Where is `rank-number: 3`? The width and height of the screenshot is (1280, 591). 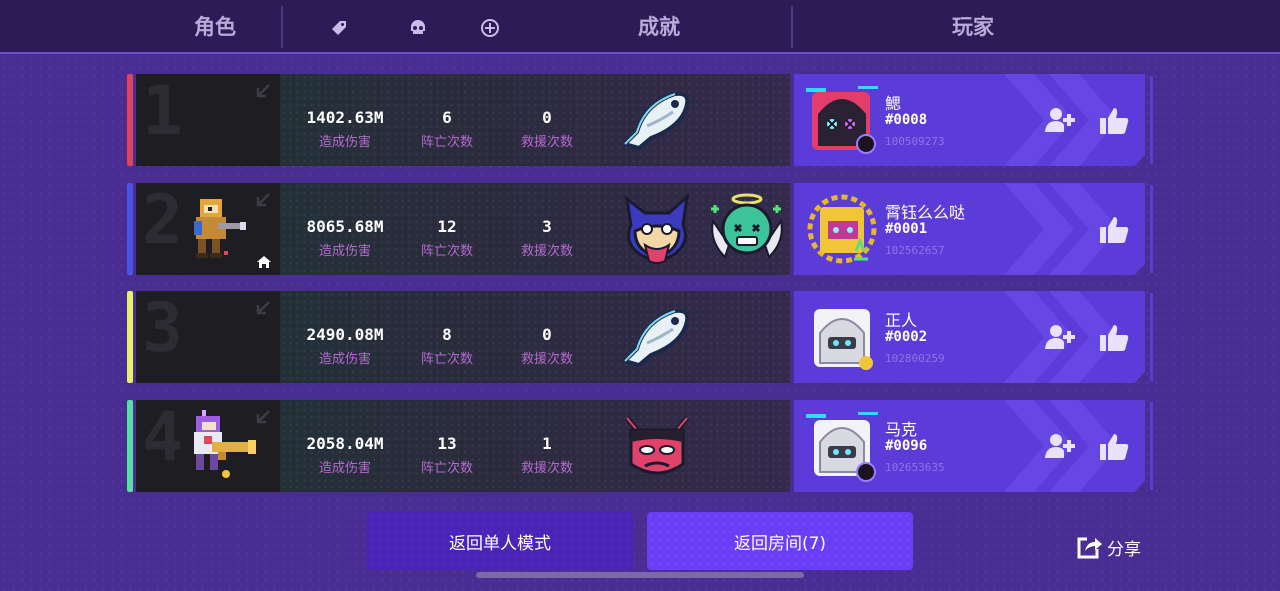
rank-number: 3 is located at coordinates (162, 329).